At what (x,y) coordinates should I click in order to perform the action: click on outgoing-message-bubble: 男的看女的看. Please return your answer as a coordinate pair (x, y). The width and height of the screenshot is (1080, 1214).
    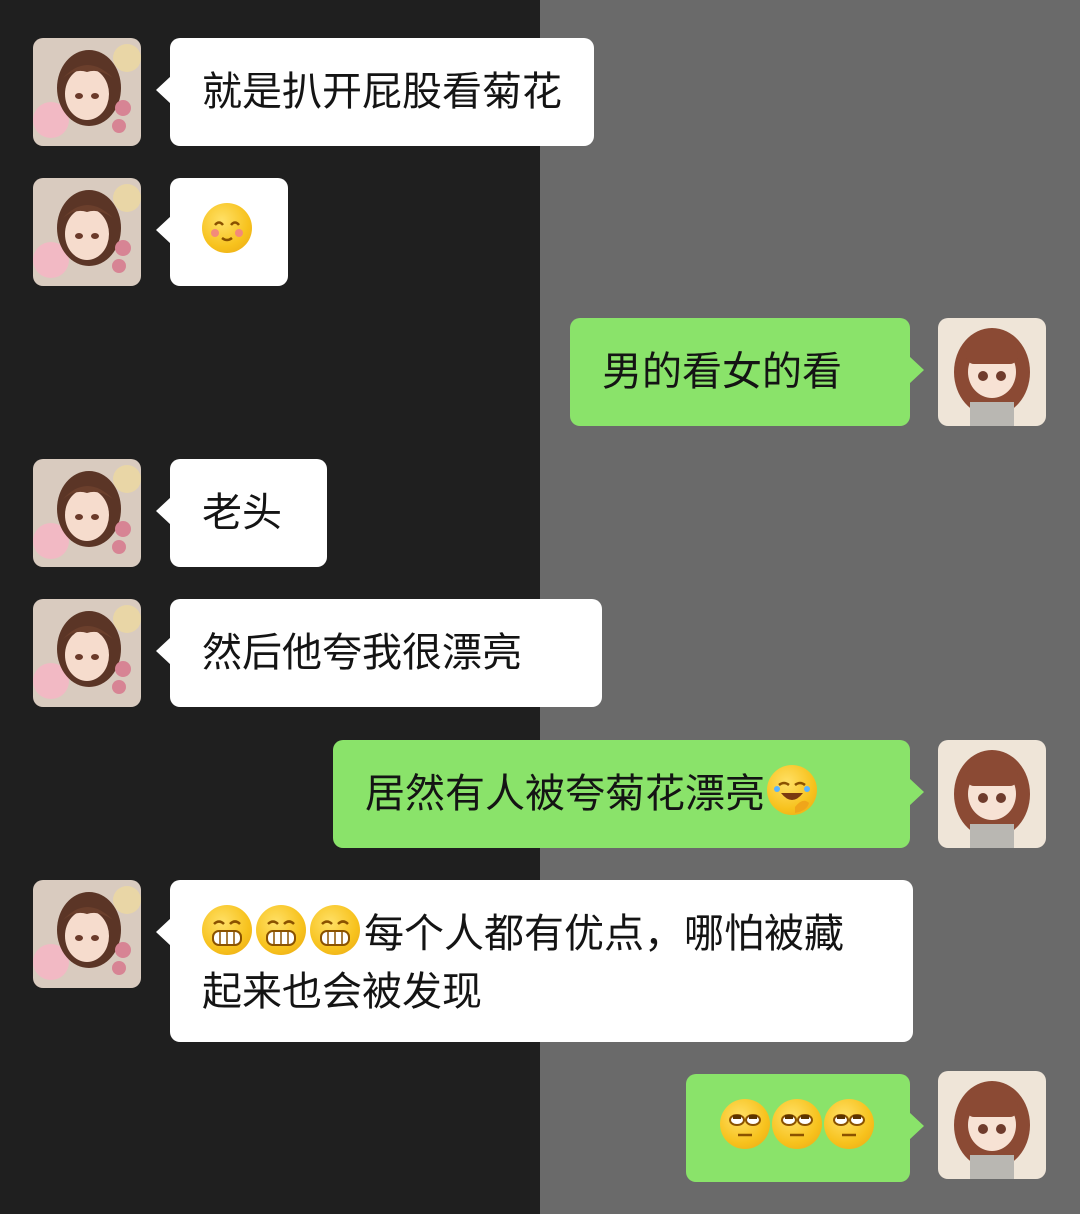
    Looking at the image, I should click on (747, 372).